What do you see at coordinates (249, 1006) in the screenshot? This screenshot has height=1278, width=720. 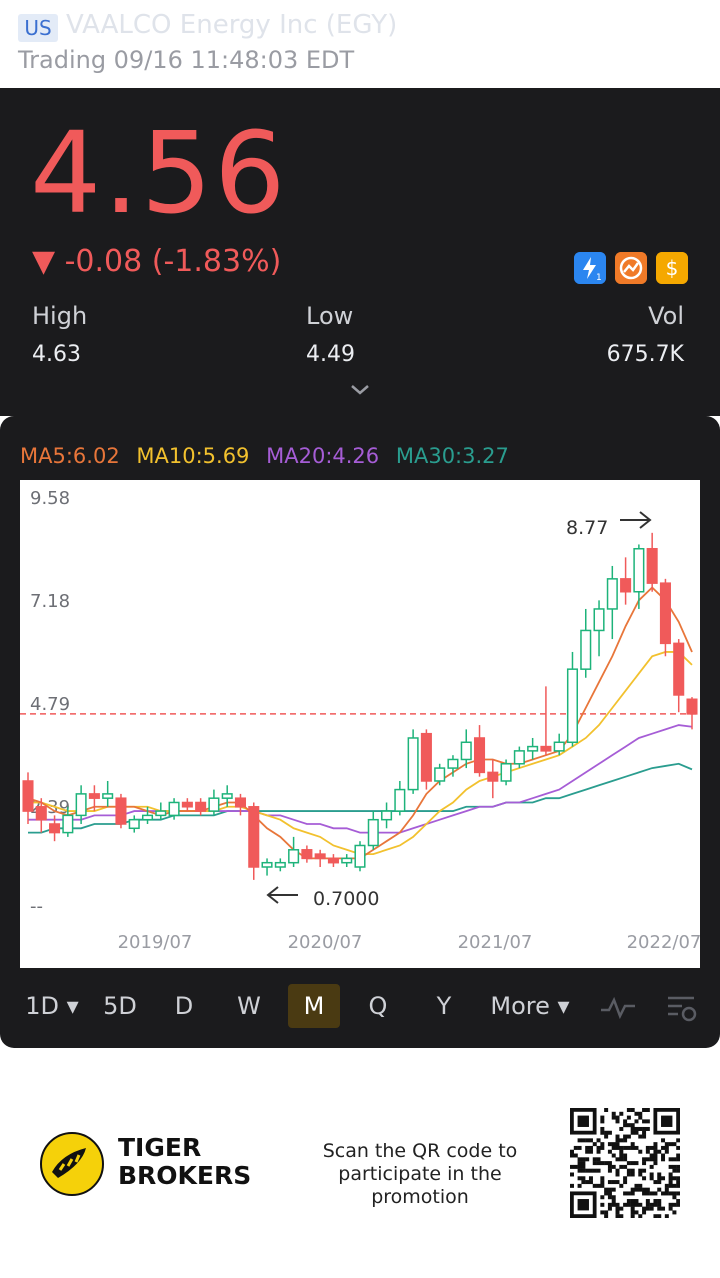 I see `tab-w: W` at bounding box center [249, 1006].